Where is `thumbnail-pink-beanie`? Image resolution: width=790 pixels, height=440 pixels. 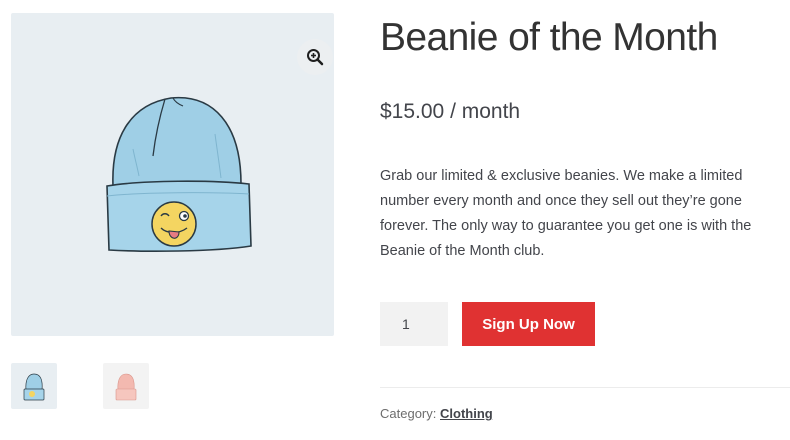 thumbnail-pink-beanie is located at coordinates (126, 386).